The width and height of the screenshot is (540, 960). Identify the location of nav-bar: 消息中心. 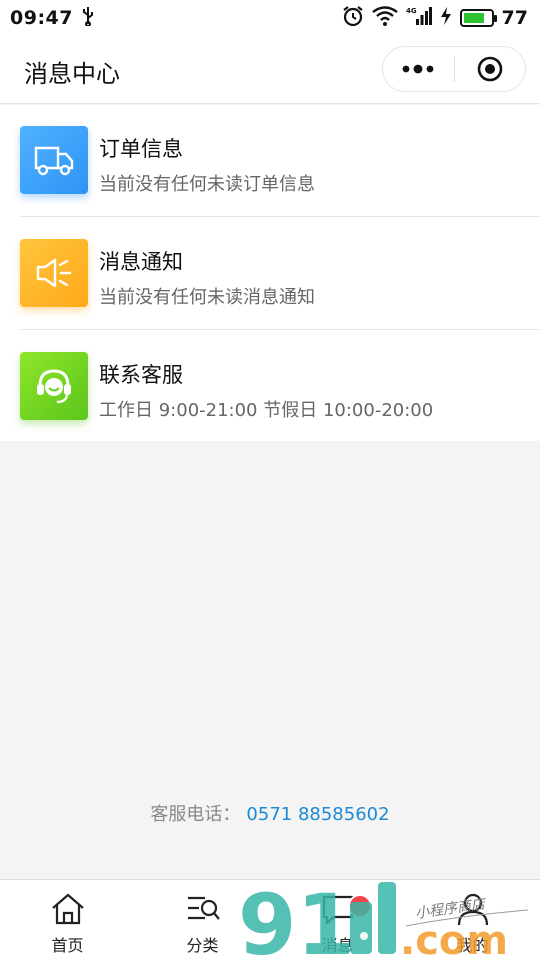
(270, 70).